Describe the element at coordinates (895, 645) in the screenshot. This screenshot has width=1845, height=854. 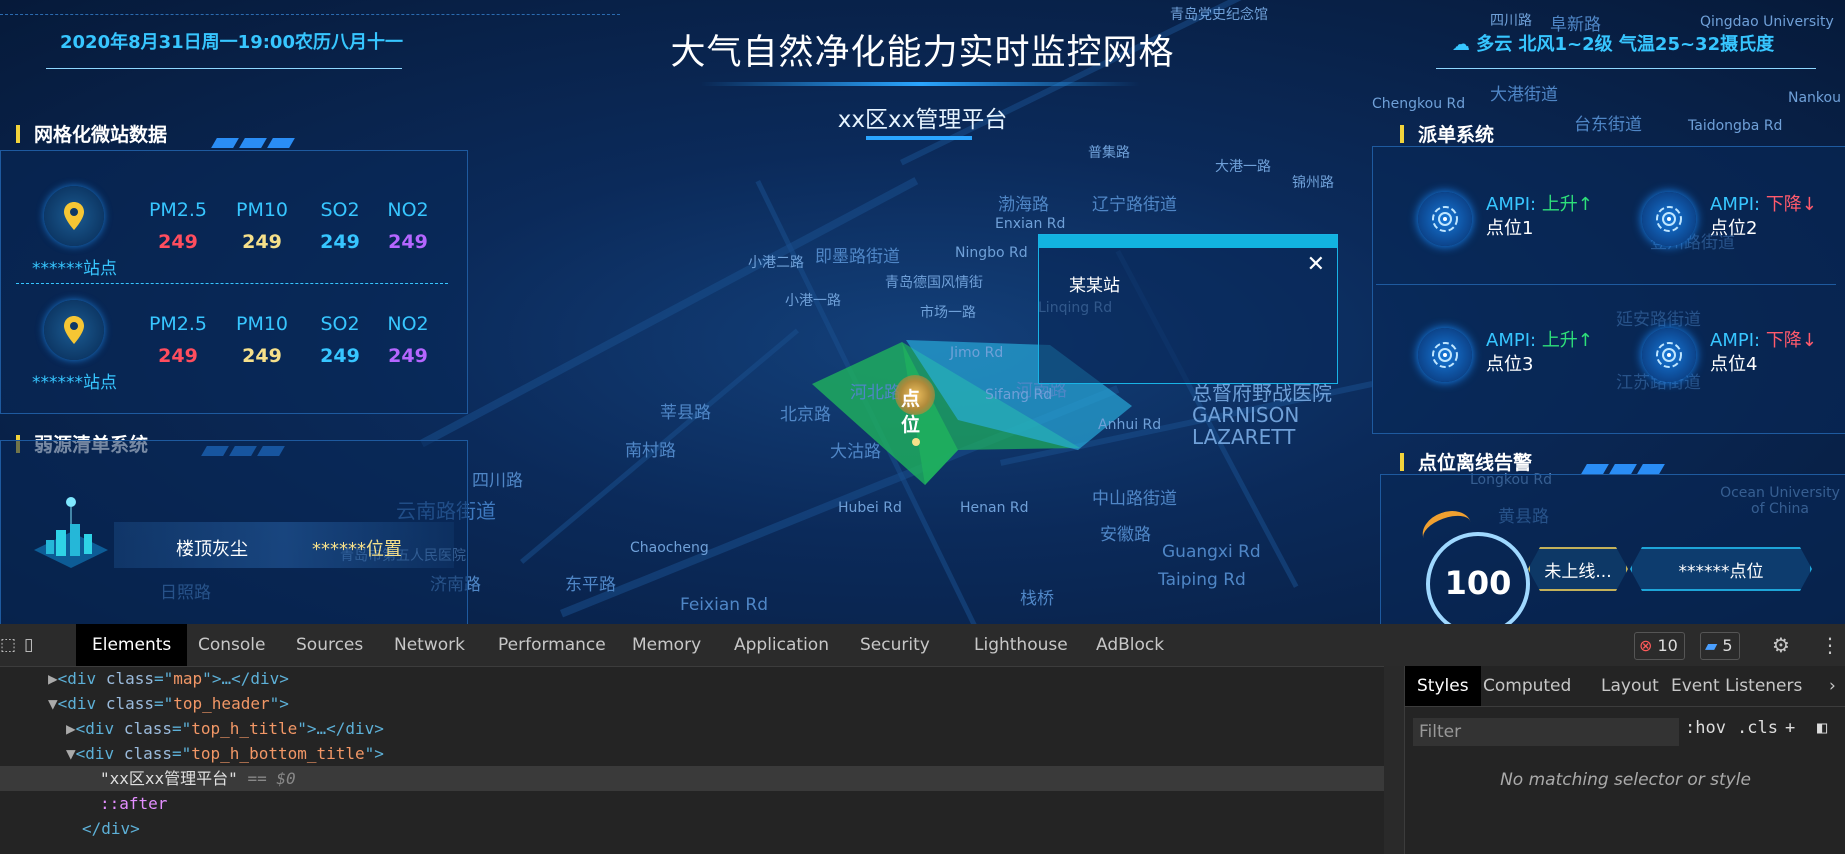
I see `devtools-tab-security: Security` at that location.